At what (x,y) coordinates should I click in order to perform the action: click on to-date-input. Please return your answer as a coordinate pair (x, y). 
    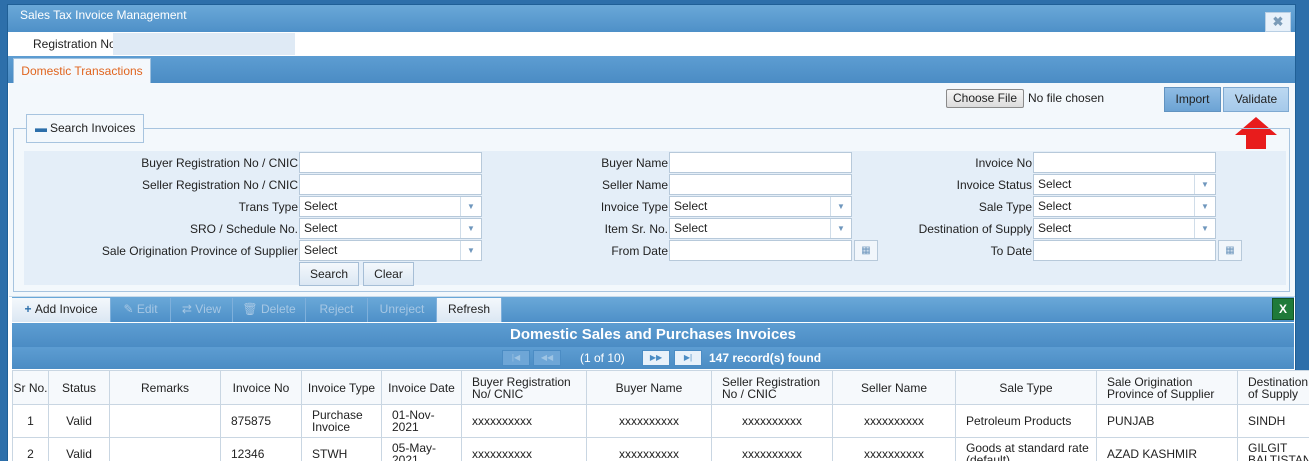
    Looking at the image, I should click on (1124, 250).